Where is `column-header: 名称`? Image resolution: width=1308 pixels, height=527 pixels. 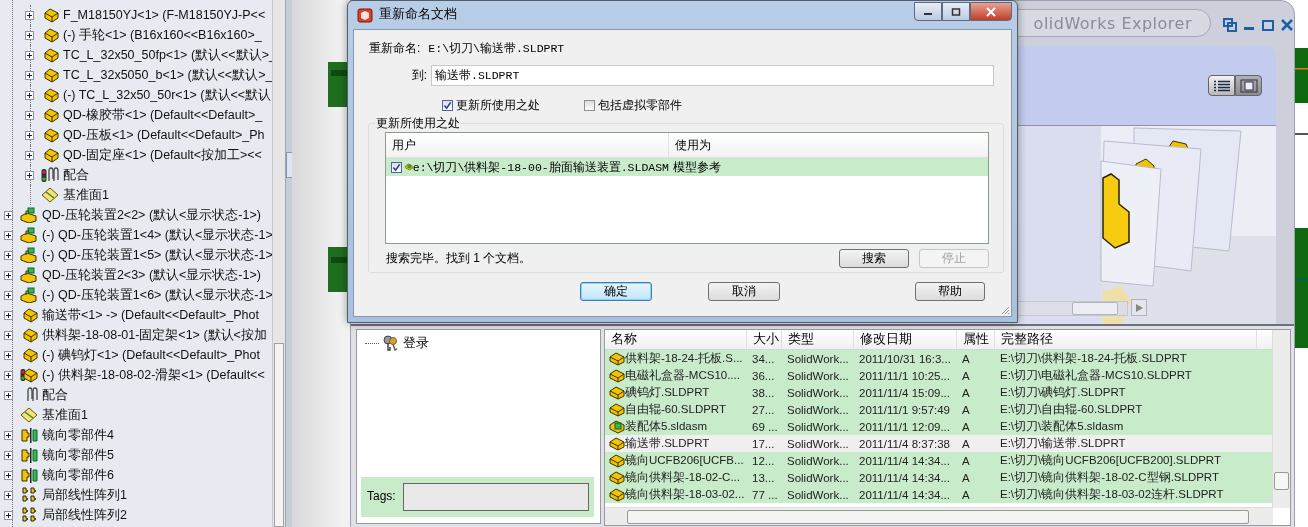 column-header: 名称 is located at coordinates (676, 339).